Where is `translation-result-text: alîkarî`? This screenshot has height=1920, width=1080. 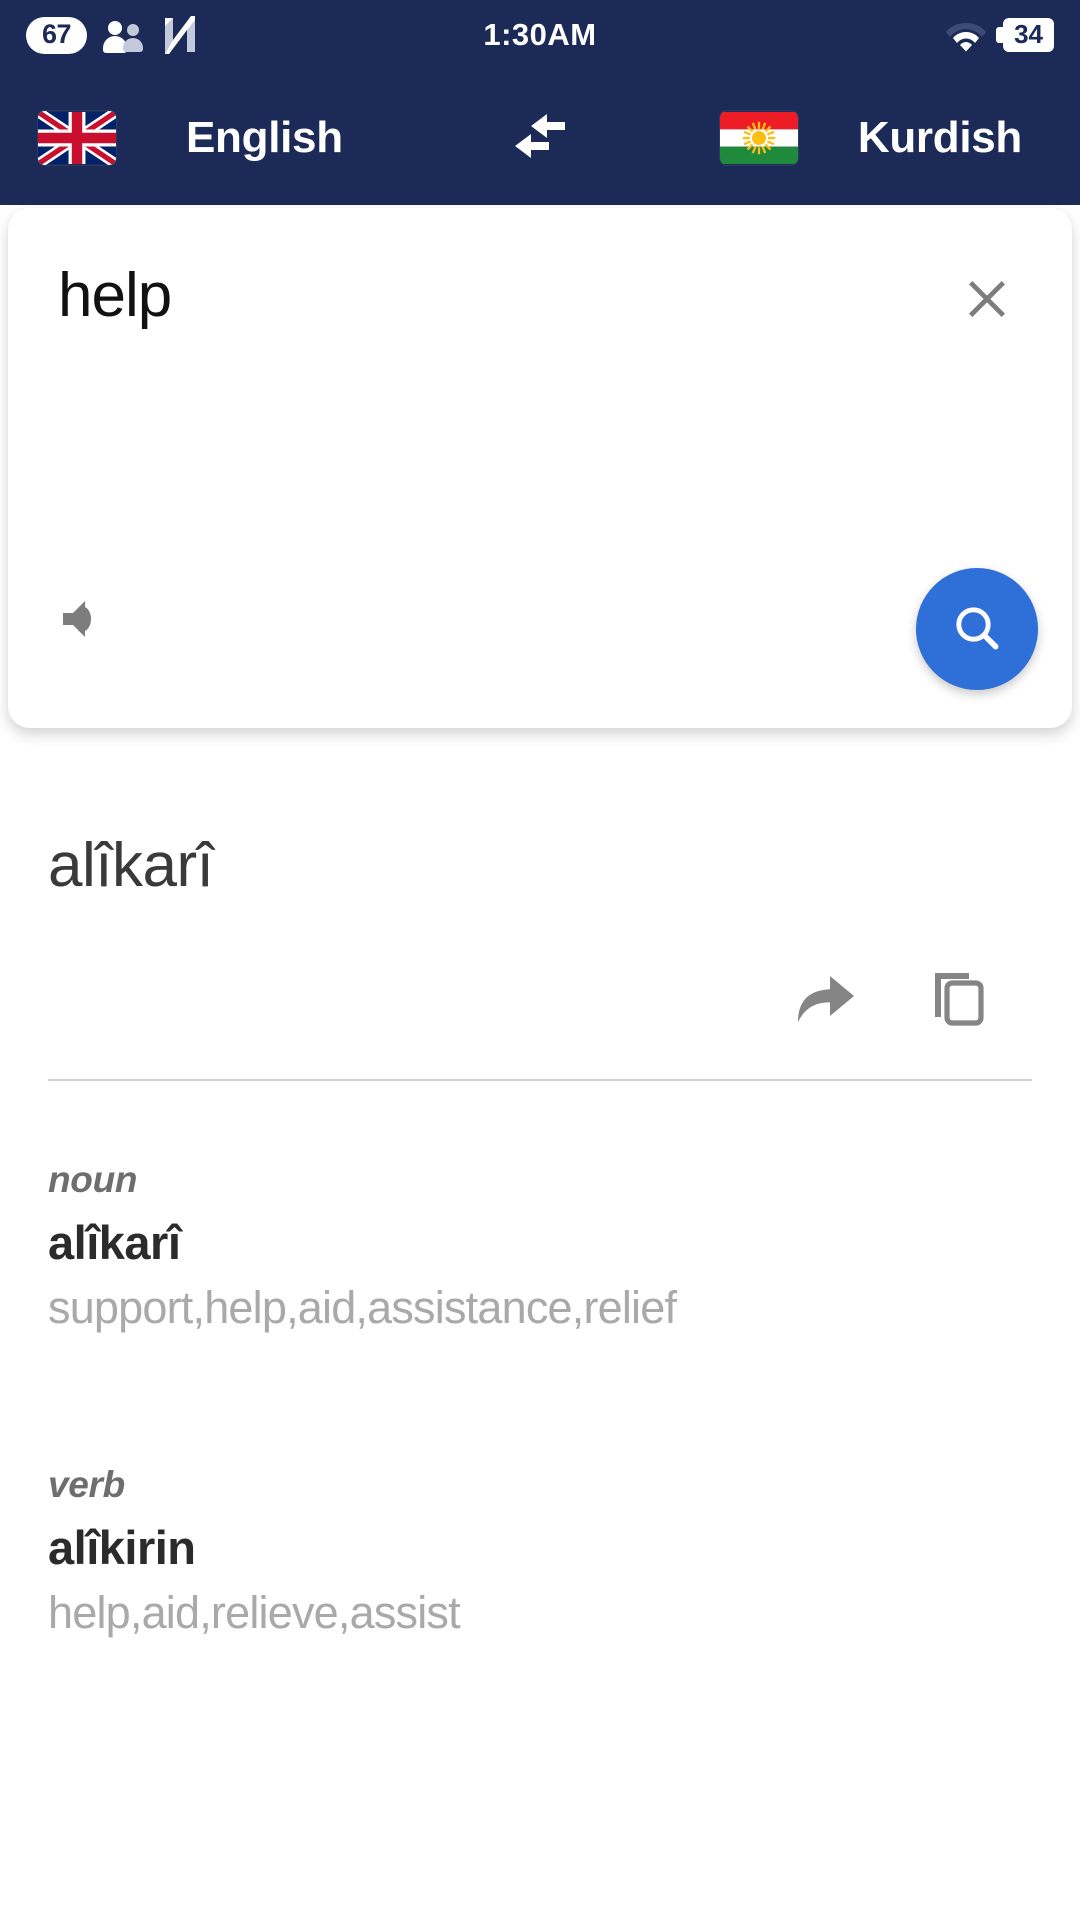
translation-result-text: alîkarî is located at coordinates (131, 865).